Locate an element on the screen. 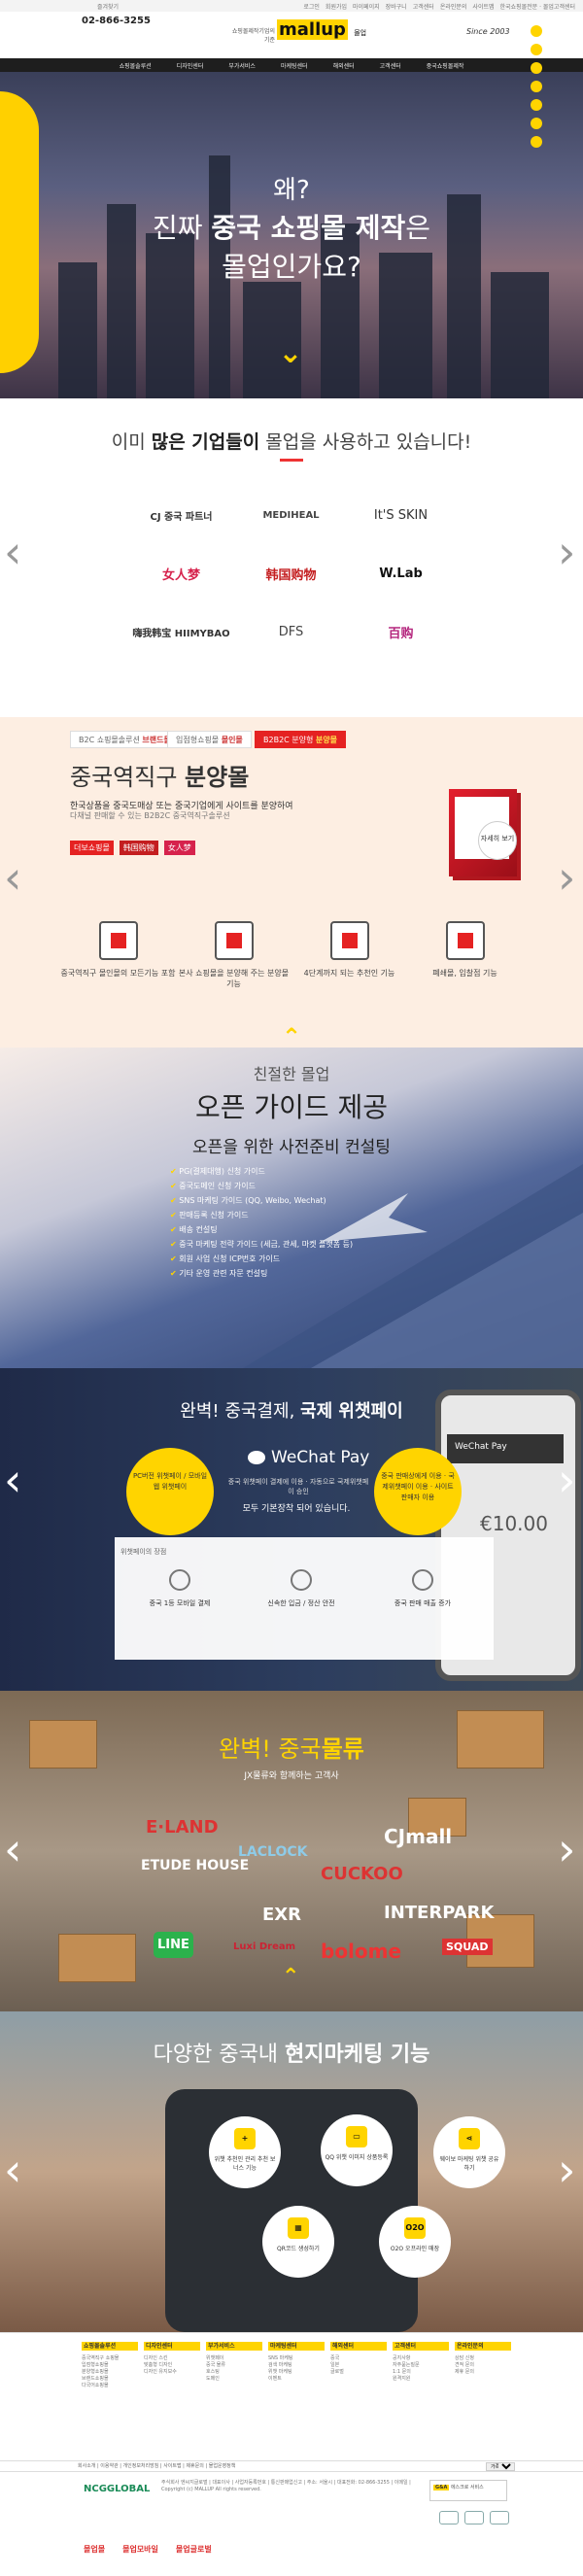 The image size is (583, 2576). footer-column-heading: 부가서비스 is located at coordinates (234, 2346).